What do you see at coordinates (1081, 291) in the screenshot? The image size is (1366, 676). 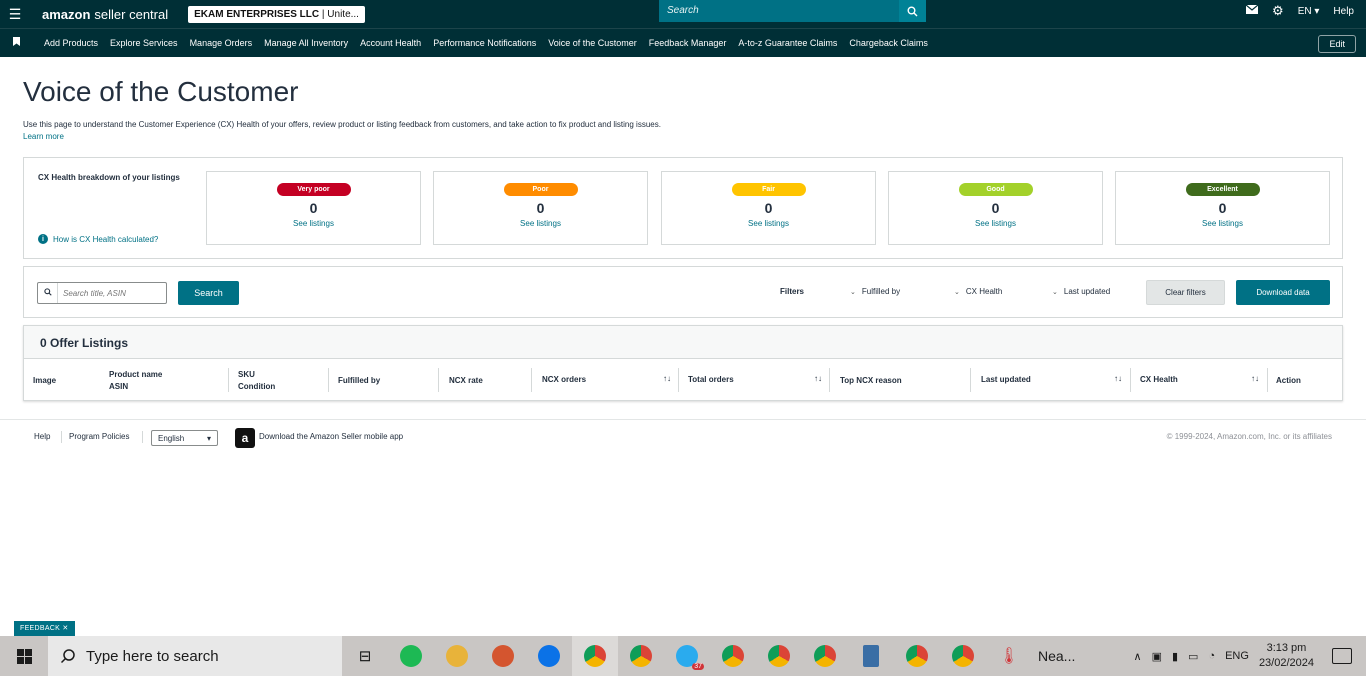 I see `last-updated-filter: ⌄ Last updated` at bounding box center [1081, 291].